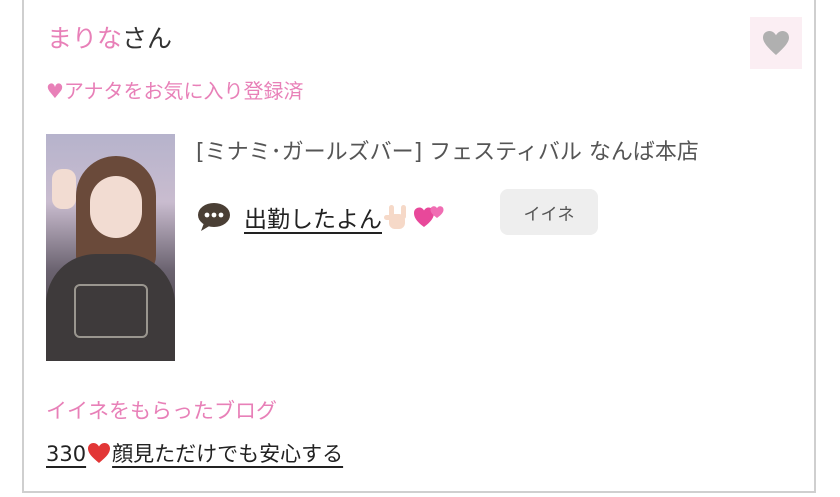 The width and height of the screenshot is (840, 497). I want to click on girl-name: まりなさん, so click(109, 39).